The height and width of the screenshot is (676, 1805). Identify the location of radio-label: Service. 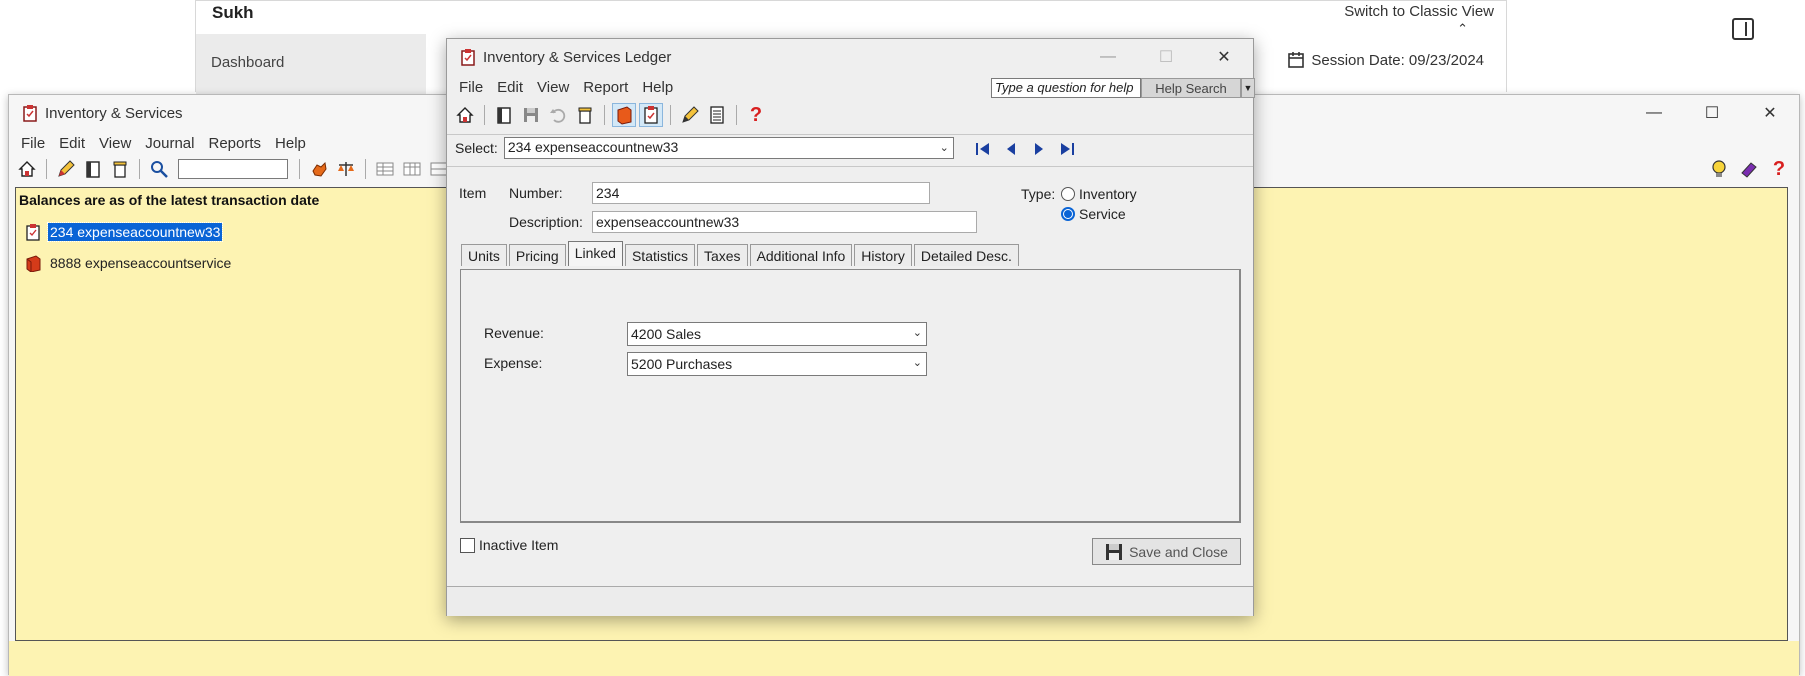
(1102, 214).